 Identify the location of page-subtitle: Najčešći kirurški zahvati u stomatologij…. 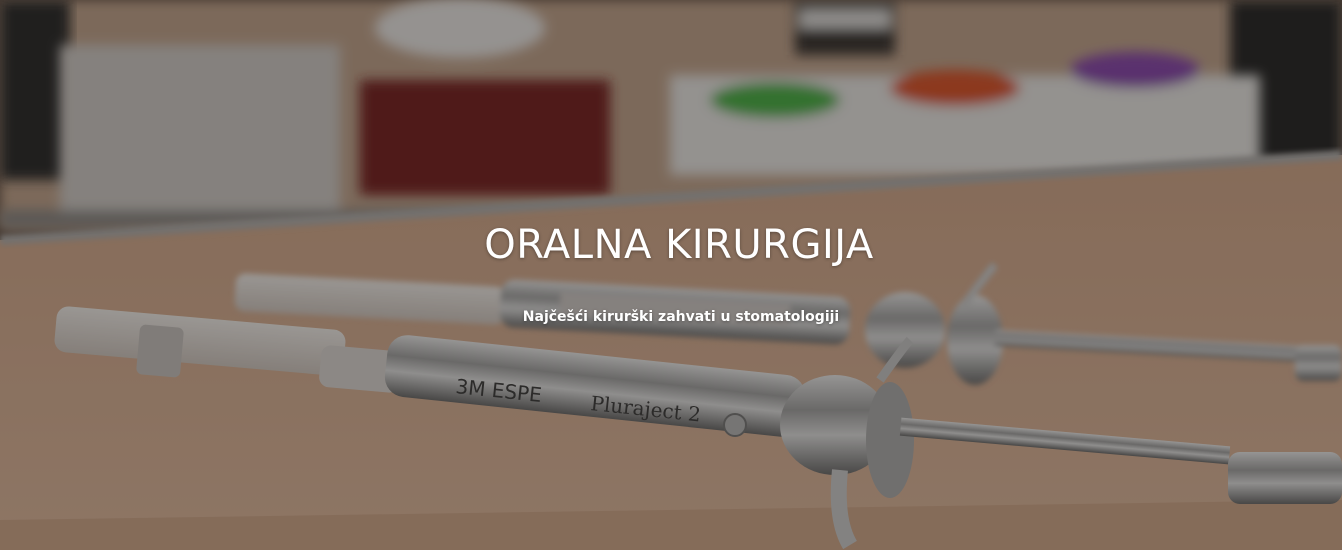
(681, 317).